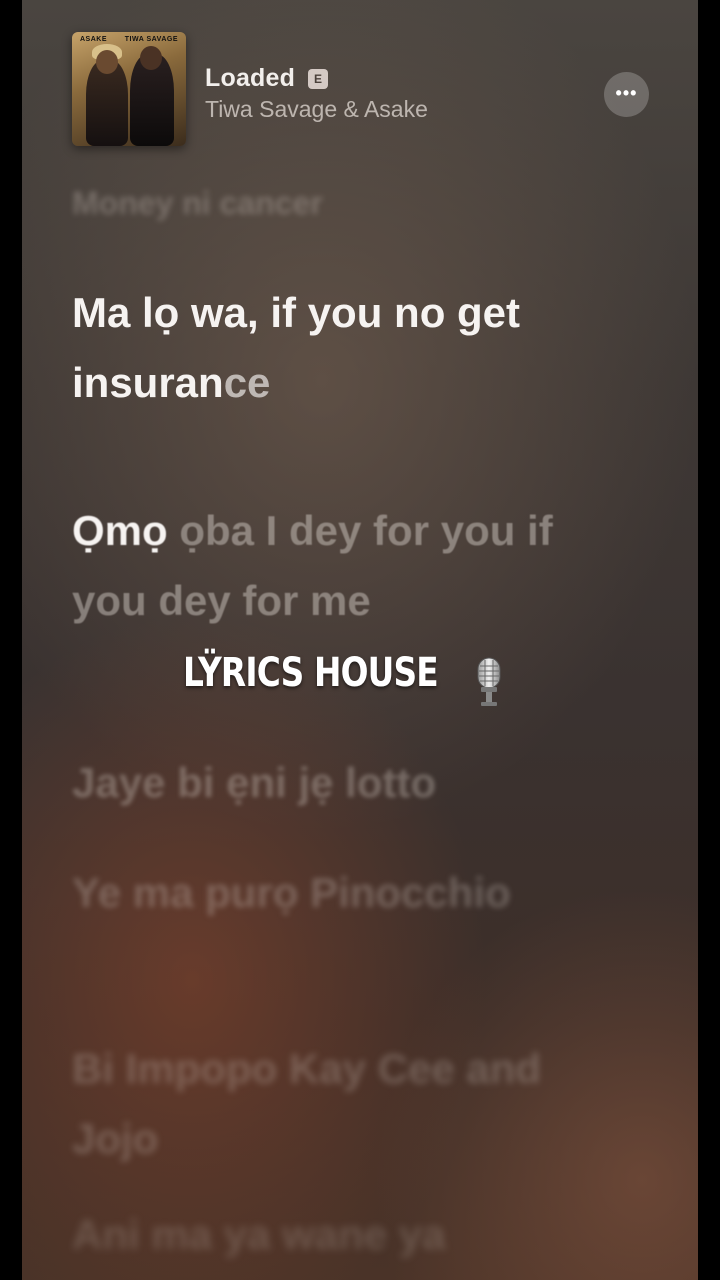  What do you see at coordinates (489, 681) in the screenshot?
I see `microphone-icon` at bounding box center [489, 681].